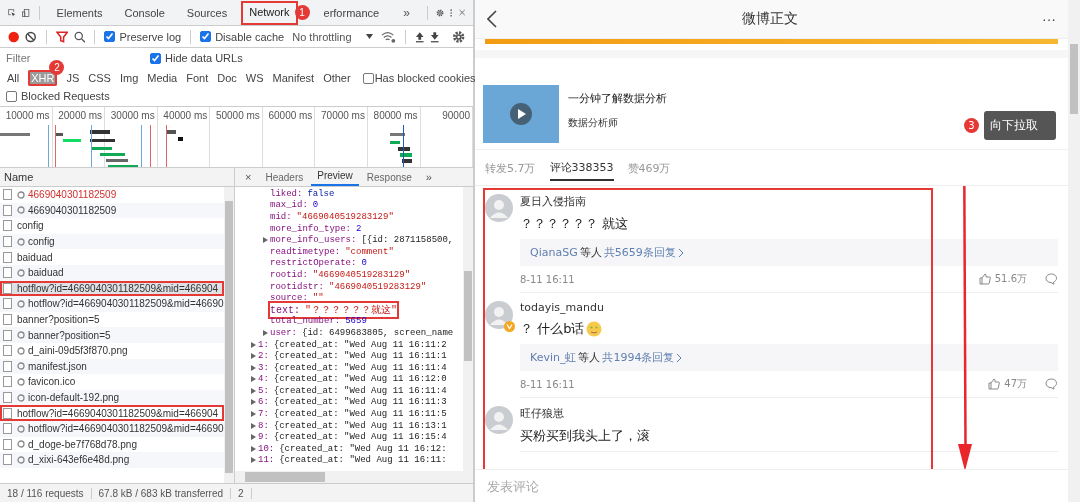 The height and width of the screenshot is (502, 1080). I want to click on detail-tab: Headers, so click(284, 179).